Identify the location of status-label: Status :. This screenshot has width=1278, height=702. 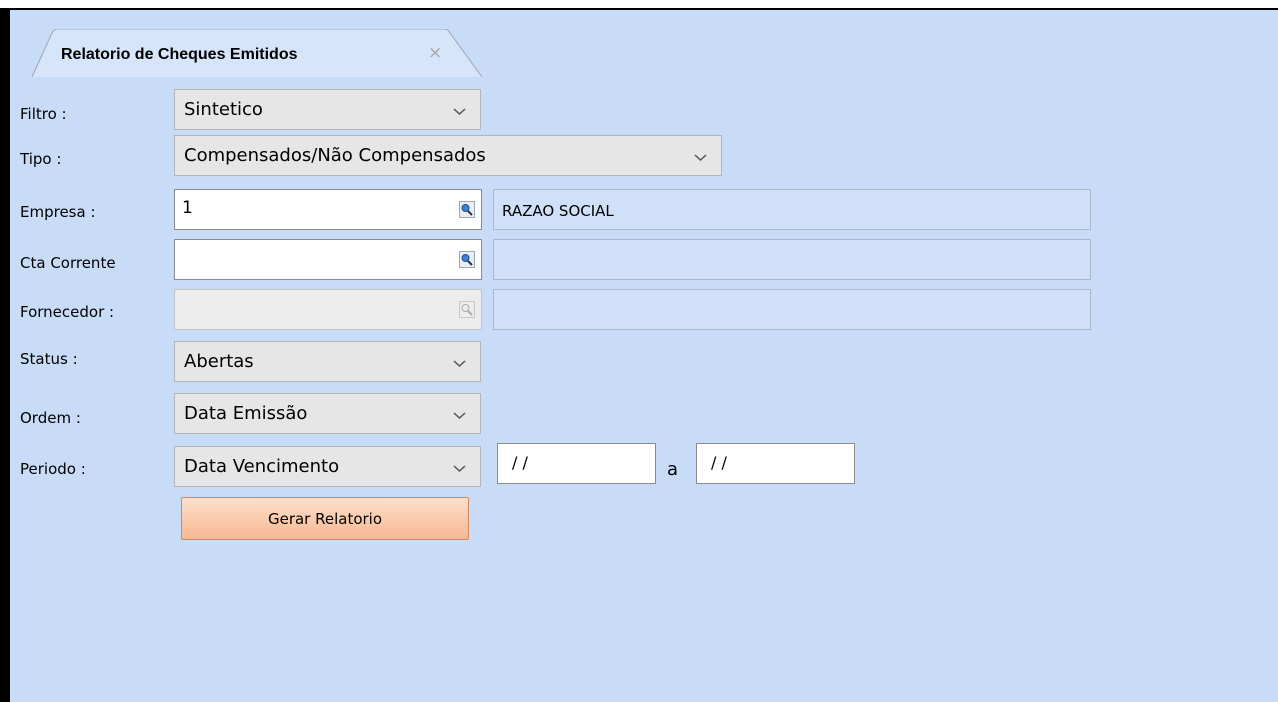
(49, 359).